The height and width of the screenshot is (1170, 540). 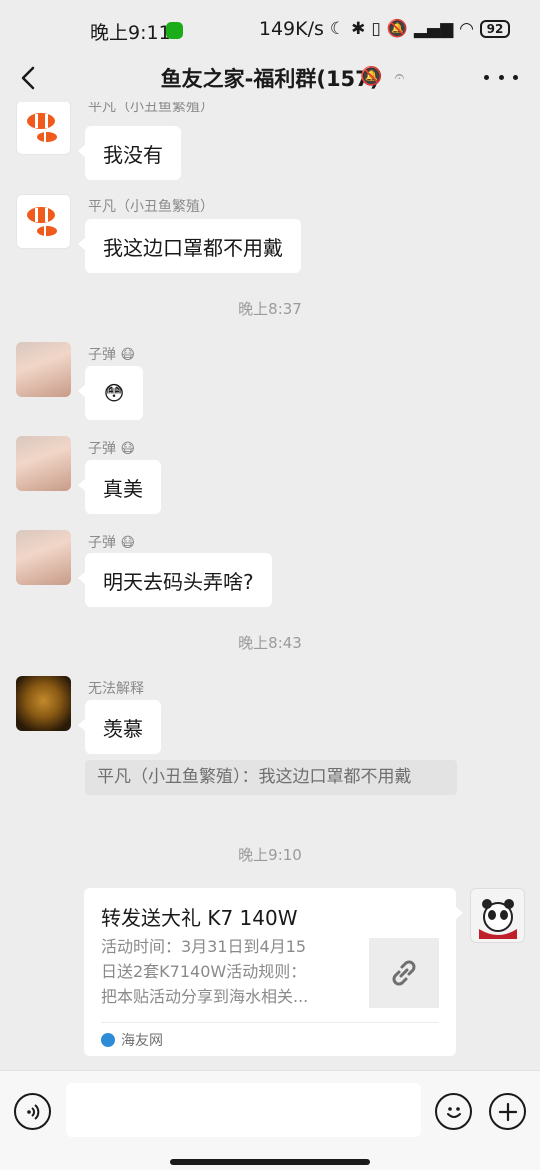 I want to click on chat-title: 鱼友之家-福利群(157), so click(x=270, y=79).